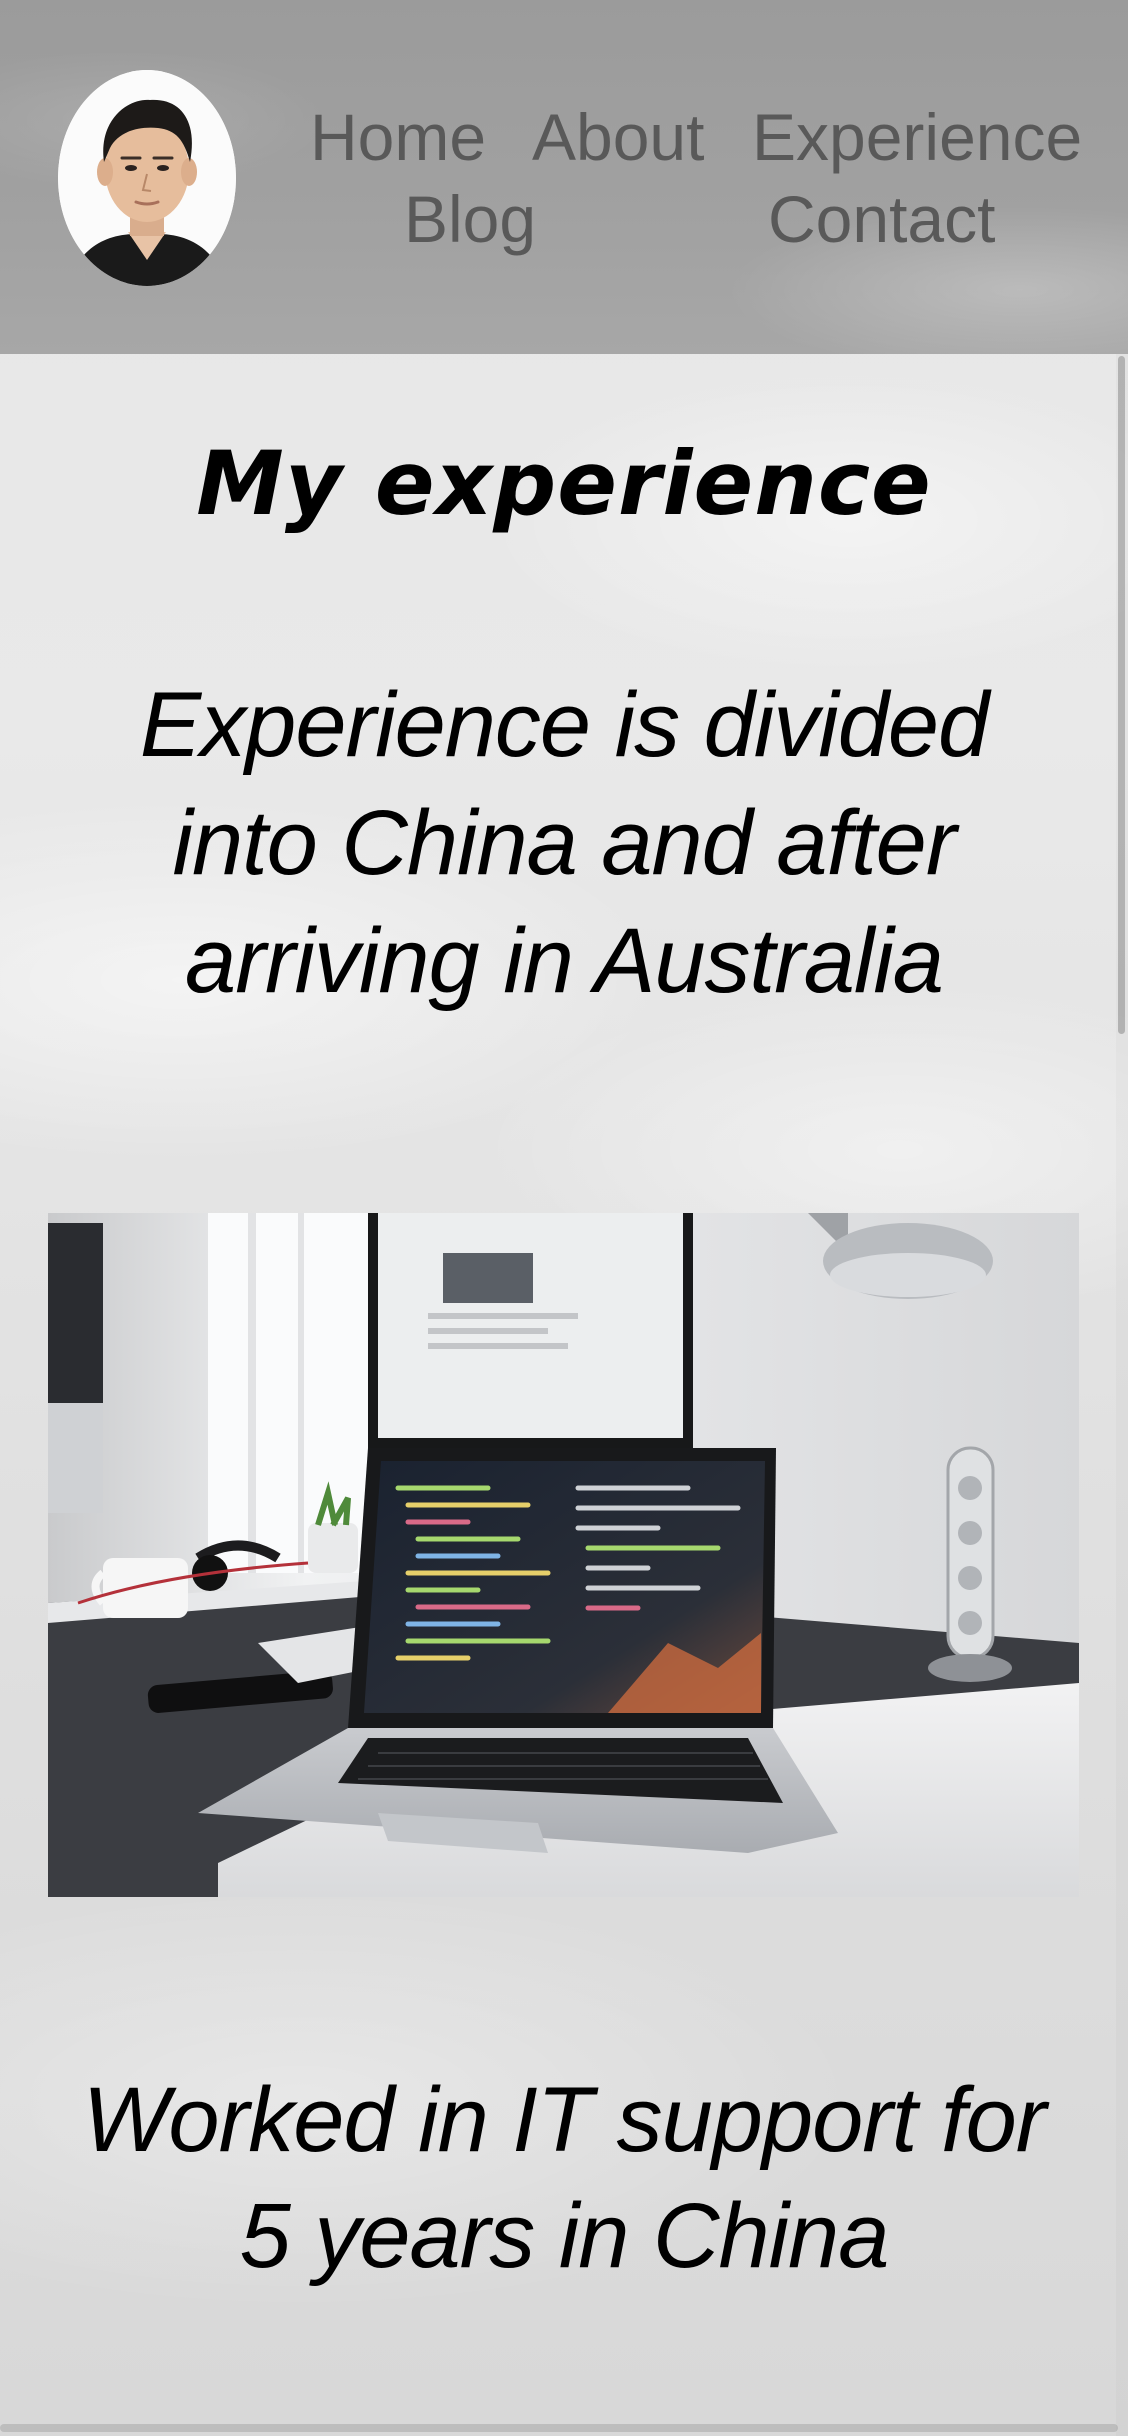  What do you see at coordinates (618, 137) in the screenshot?
I see `nav-link-about: About` at bounding box center [618, 137].